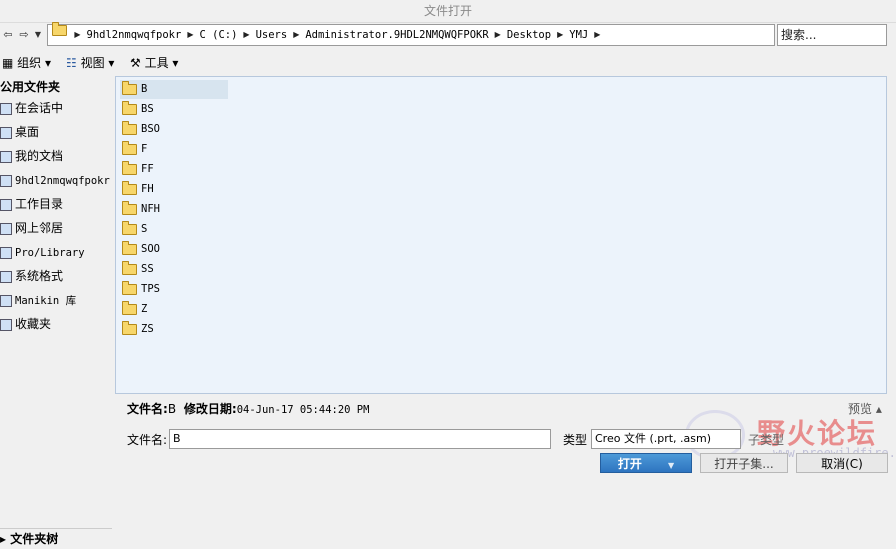 This screenshot has width=896, height=549. I want to click on breadcrumb-item: YMJ, so click(578, 35).